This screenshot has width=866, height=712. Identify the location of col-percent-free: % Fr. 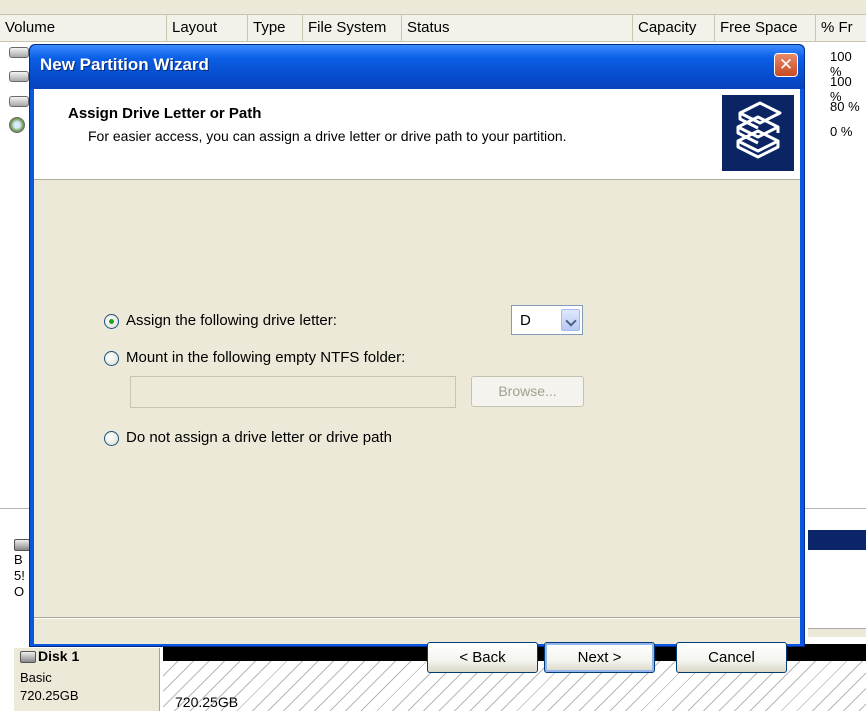
(841, 28).